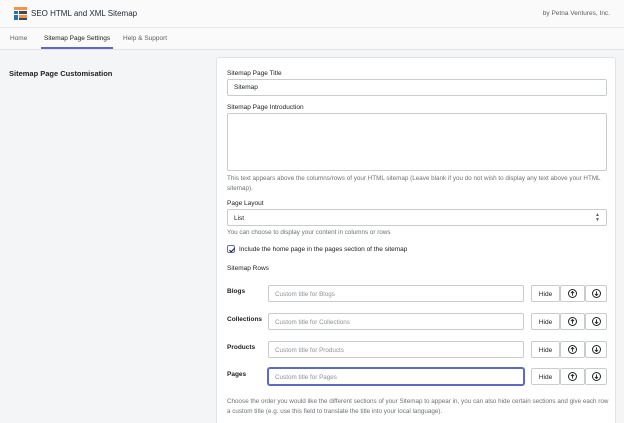  I want to click on hide-button-pages: Hide, so click(545, 376).